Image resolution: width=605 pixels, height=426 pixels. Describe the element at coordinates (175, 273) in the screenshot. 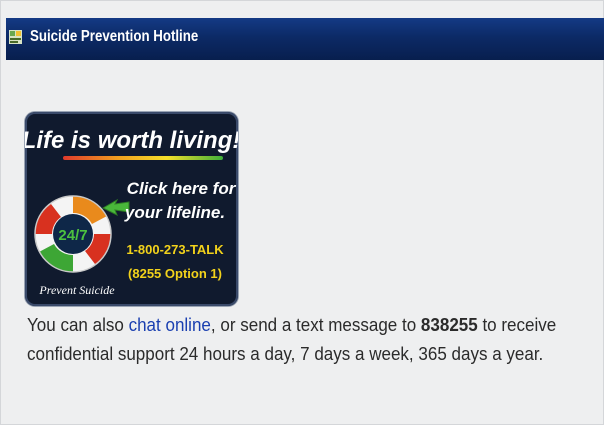

I see `banner-phone-option: (8255 Option 1)` at that location.